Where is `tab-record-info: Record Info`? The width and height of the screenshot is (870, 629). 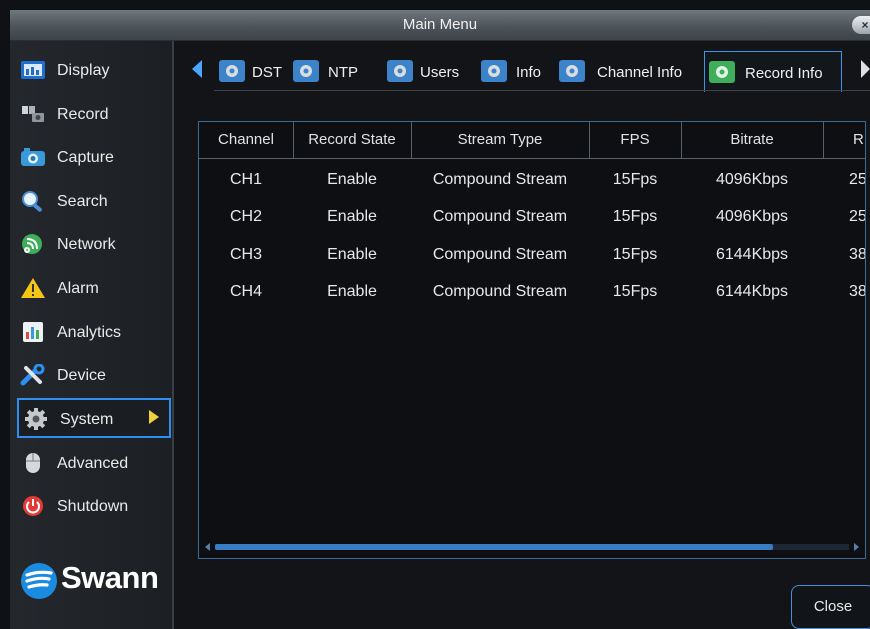
tab-record-info: Record Info is located at coordinates (773, 71).